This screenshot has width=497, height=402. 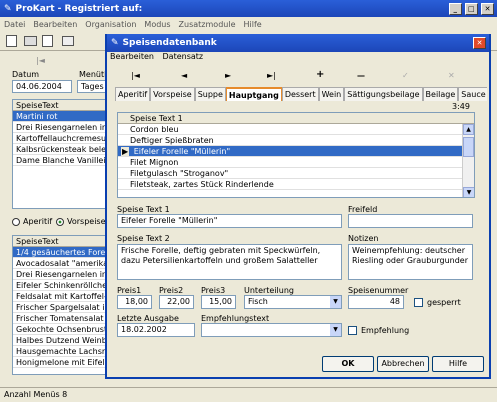 I want to click on dialog-menu-bearbeiten: Bearbeiten, so click(x=132, y=56).